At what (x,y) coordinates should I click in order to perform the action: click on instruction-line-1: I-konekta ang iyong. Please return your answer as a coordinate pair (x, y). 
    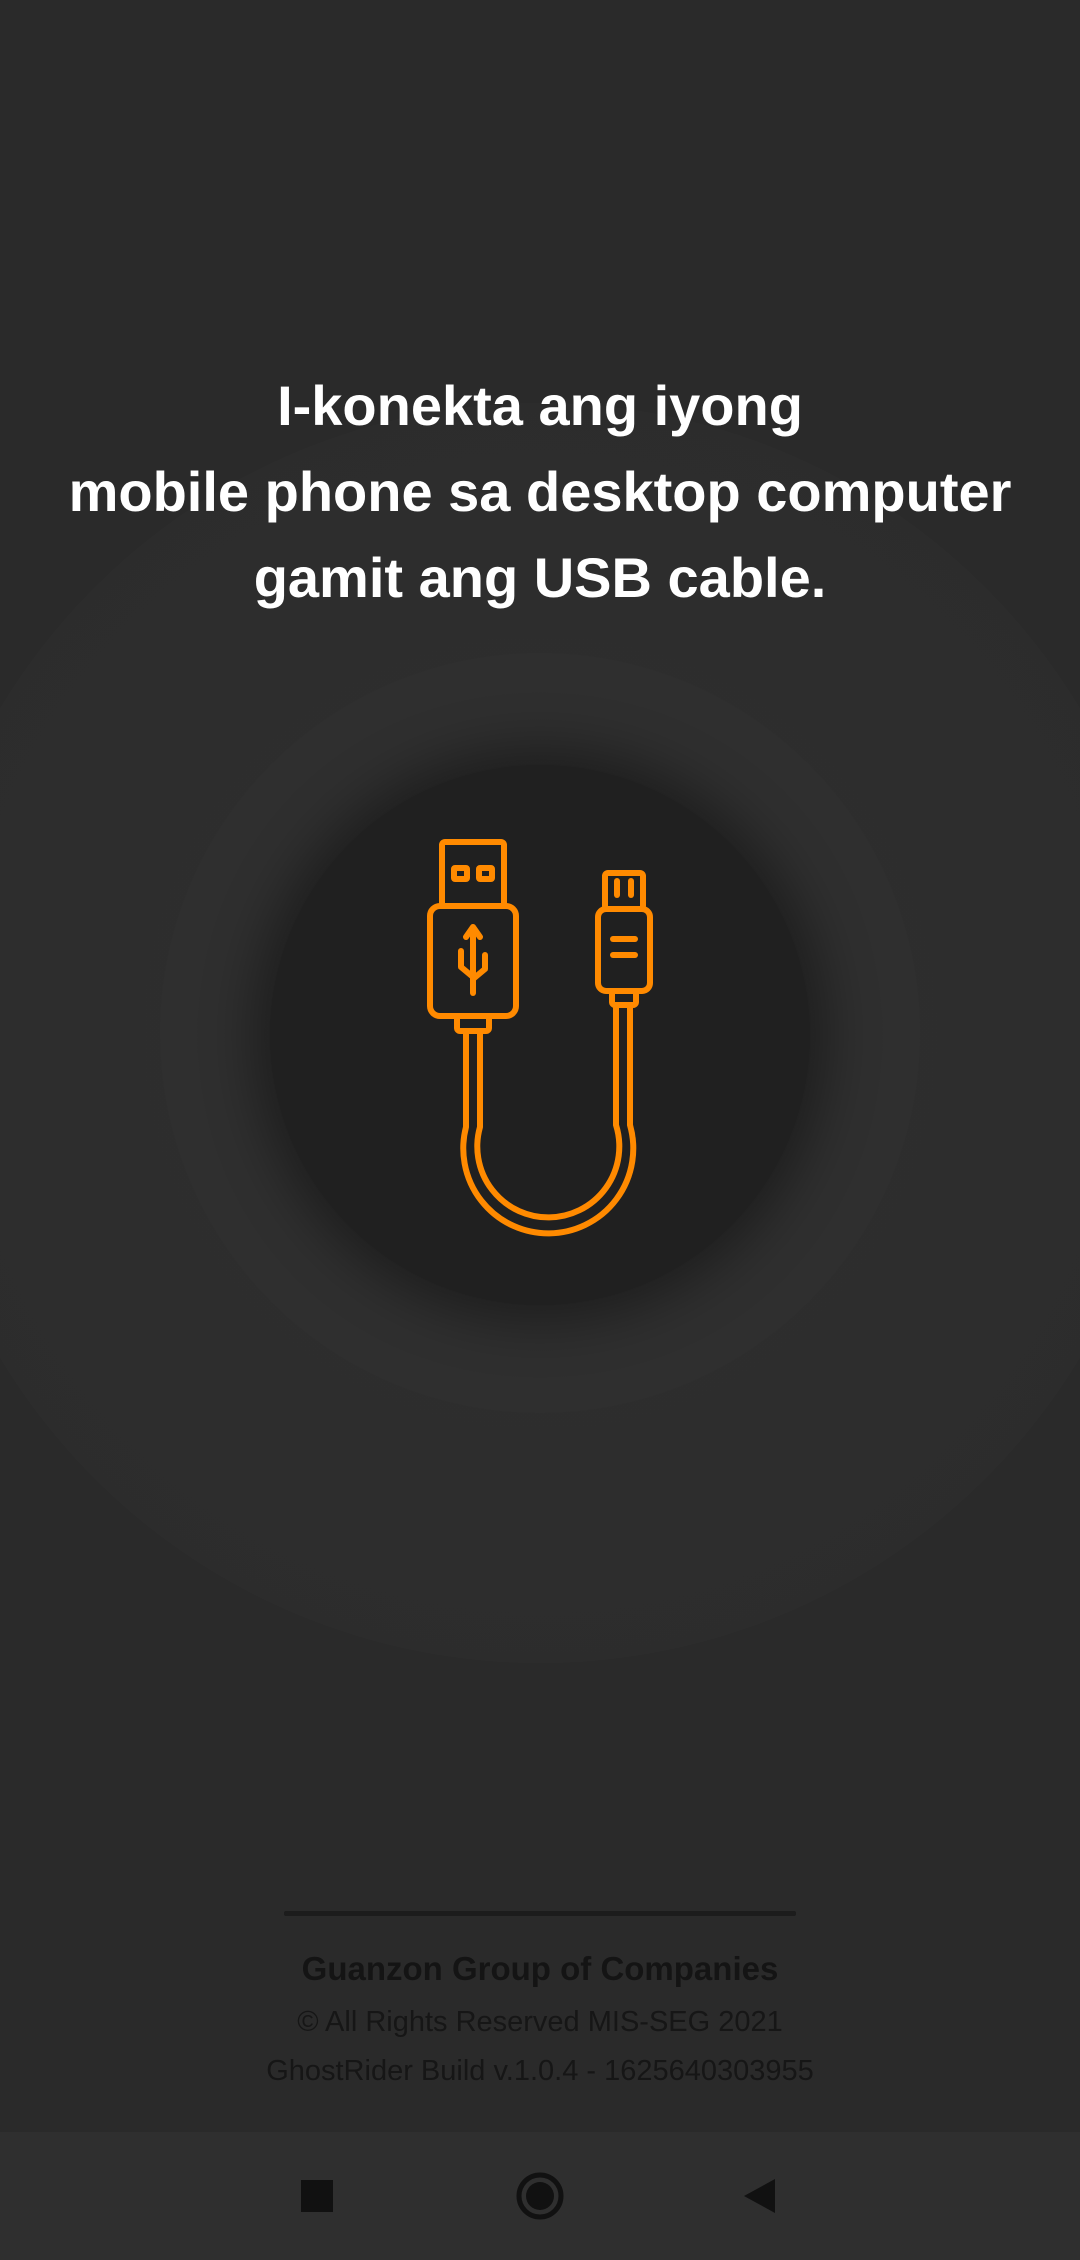
    Looking at the image, I should click on (540, 405).